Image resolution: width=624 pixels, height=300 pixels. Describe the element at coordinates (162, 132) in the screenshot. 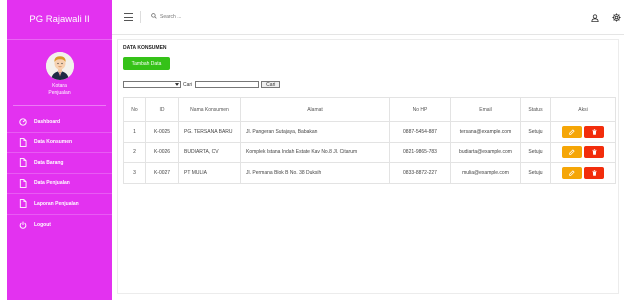

I see `cell-id: K-0025` at that location.